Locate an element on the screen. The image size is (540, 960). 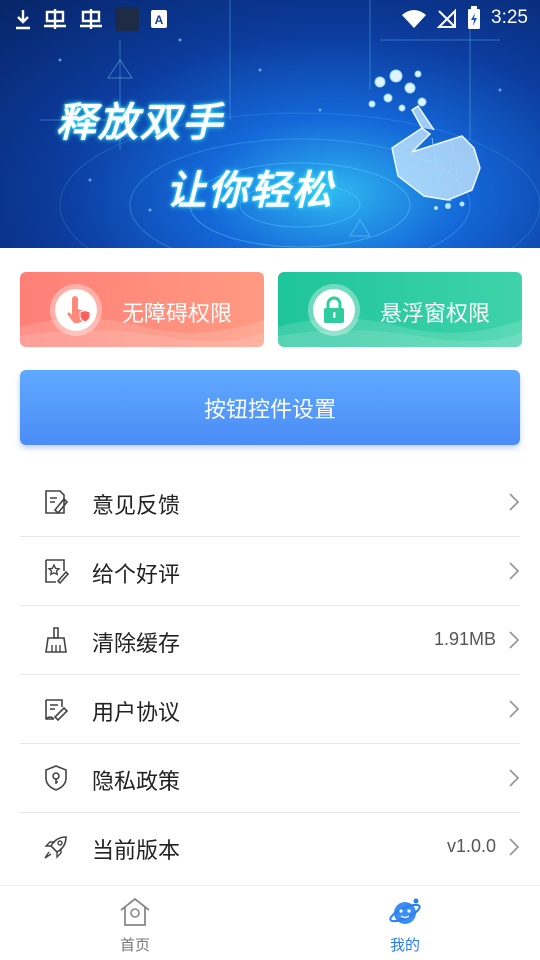
nav-tab-mine: 我的 is located at coordinates (405, 923).